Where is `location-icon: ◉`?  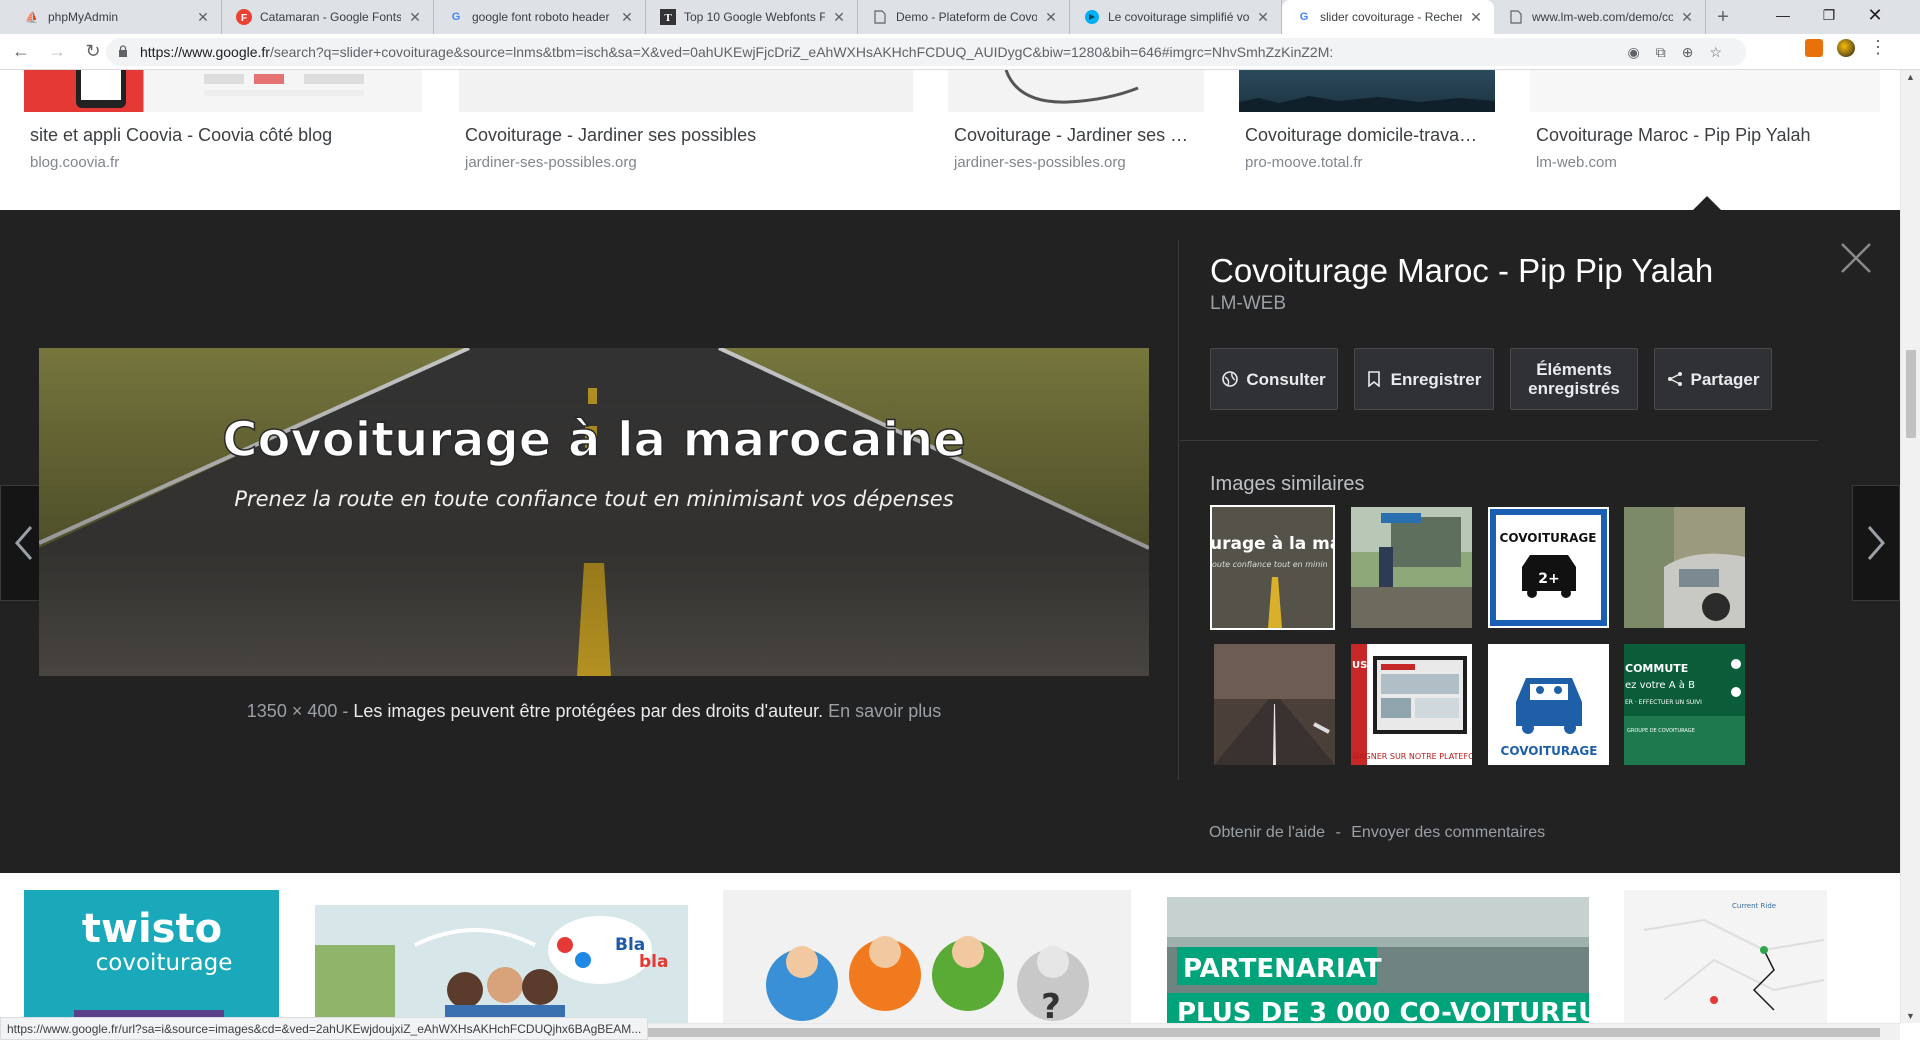
location-icon: ◉ is located at coordinates (1633, 52).